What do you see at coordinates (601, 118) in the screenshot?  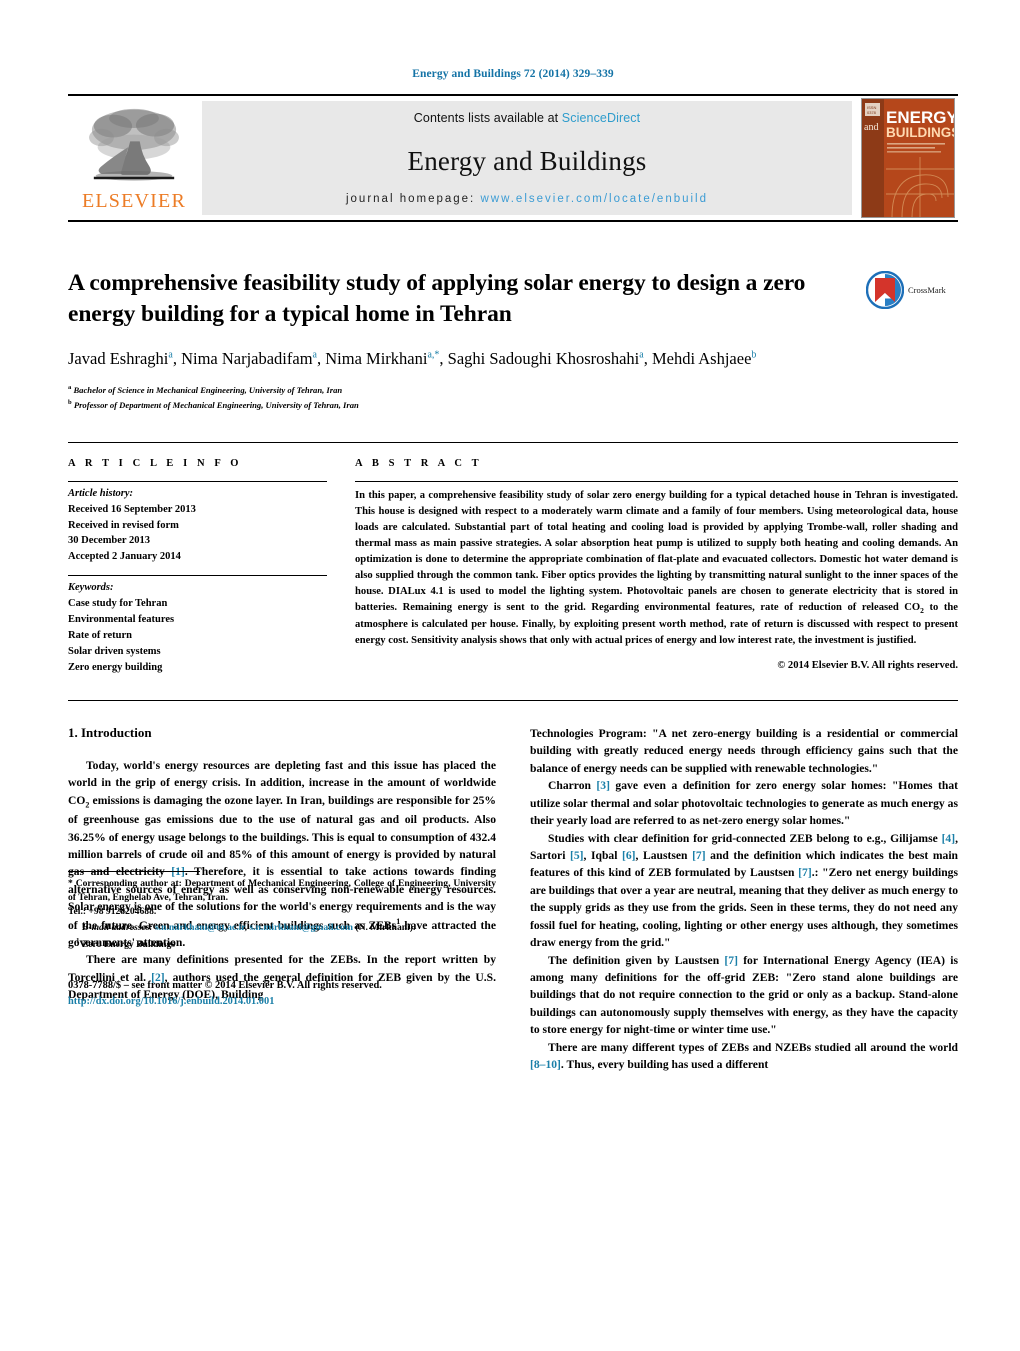 I see `sciencedirect-link: ScienceDirect` at bounding box center [601, 118].